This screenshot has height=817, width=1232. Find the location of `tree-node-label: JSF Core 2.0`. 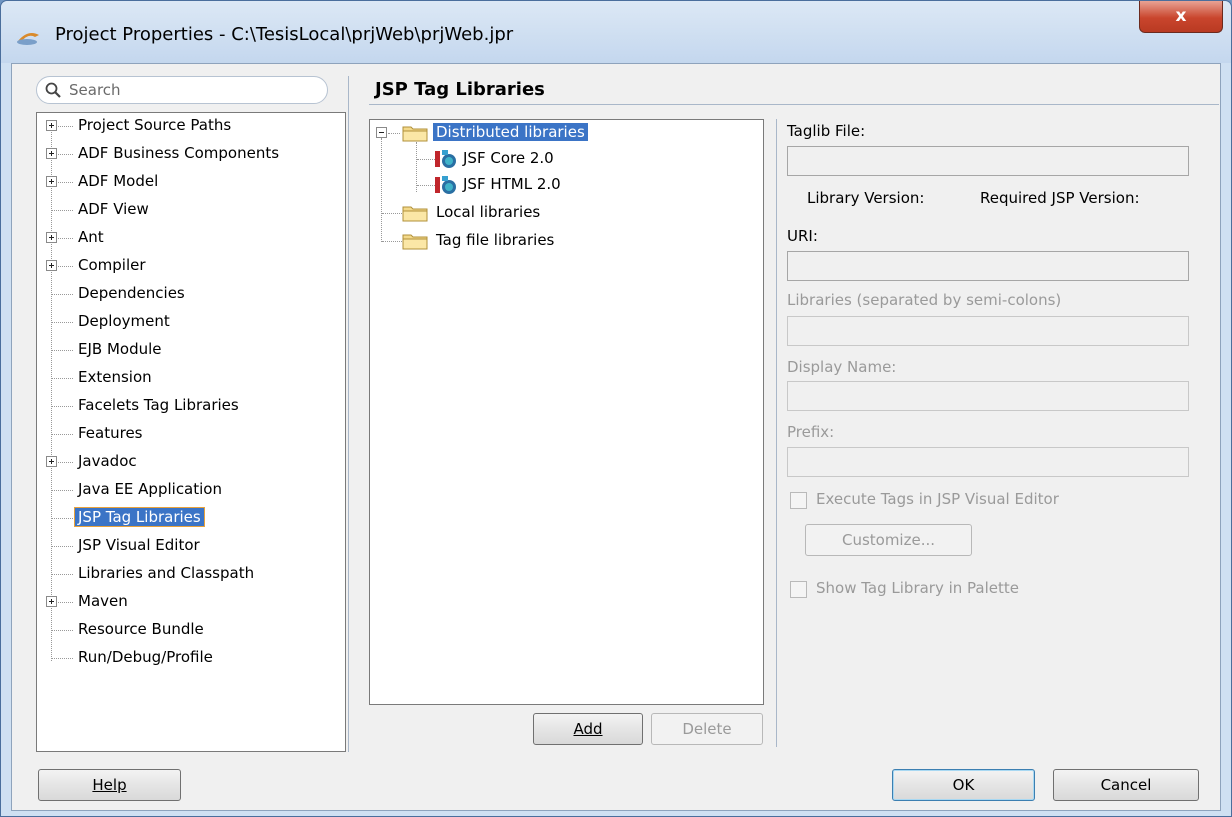

tree-node-label: JSF Core 2.0 is located at coordinates (508, 158).